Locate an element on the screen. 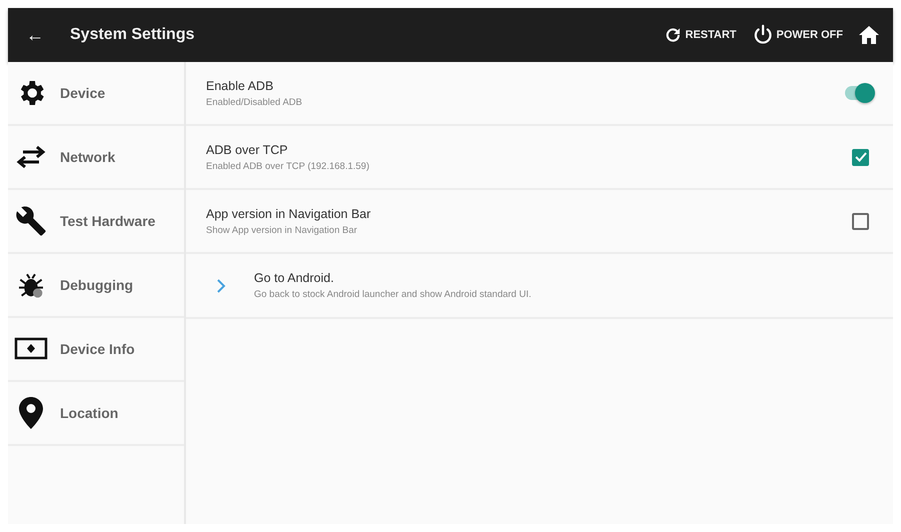  setting-title: App version in Navigation Bar is located at coordinates (289, 213).